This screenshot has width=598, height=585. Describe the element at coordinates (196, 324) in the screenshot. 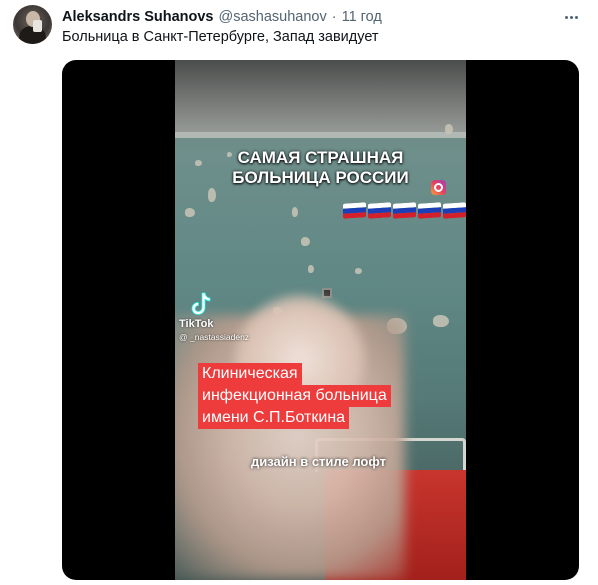

I see `tiktok-label: TikTok` at that location.